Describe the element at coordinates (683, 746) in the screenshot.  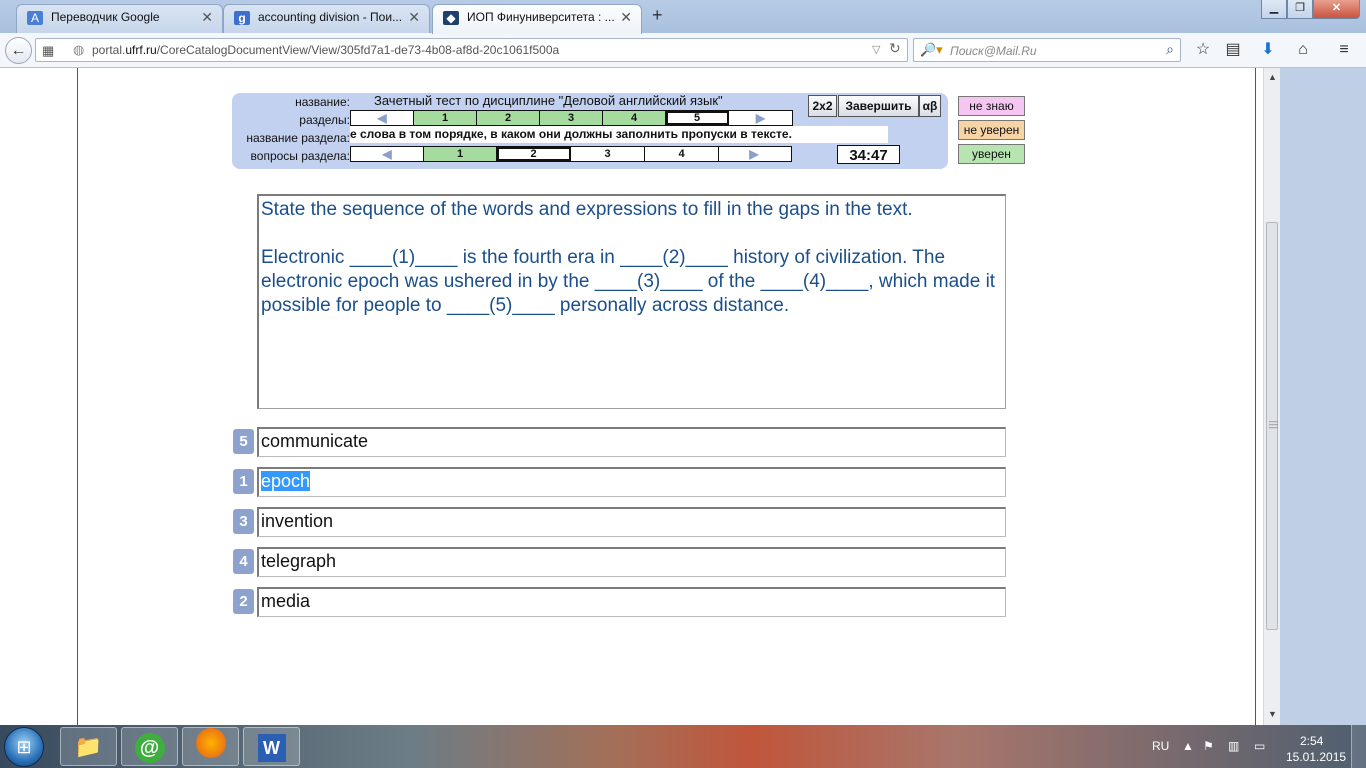
I see `windows-taskbar: ⊞ 📁 @ W RU ▲ ⚑ ▥ ▭ 2:54 15.01.2015` at that location.